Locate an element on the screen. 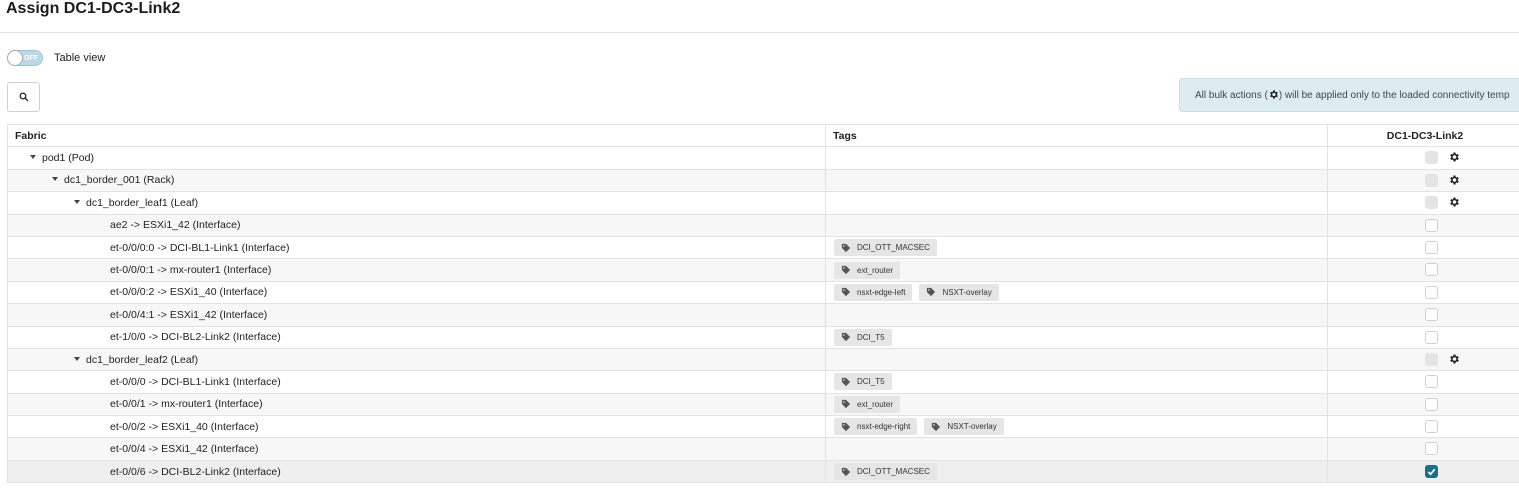  fabric-label: dc1_border_leaf2 (Leaf) is located at coordinates (142, 359).